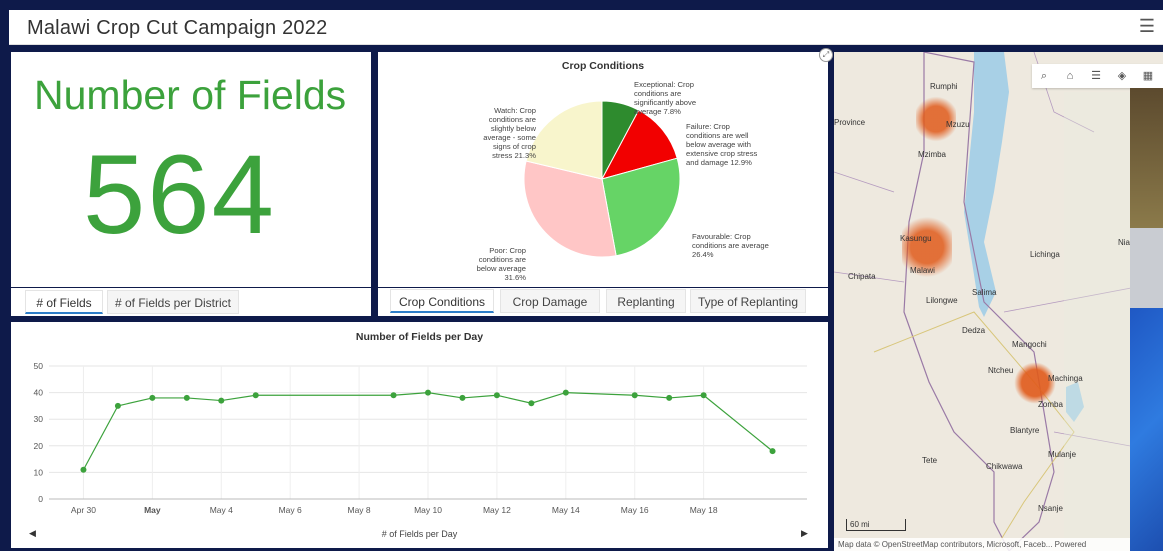 This screenshot has width=1163, height=551. I want to click on x-tick-label: May 8, so click(359, 510).